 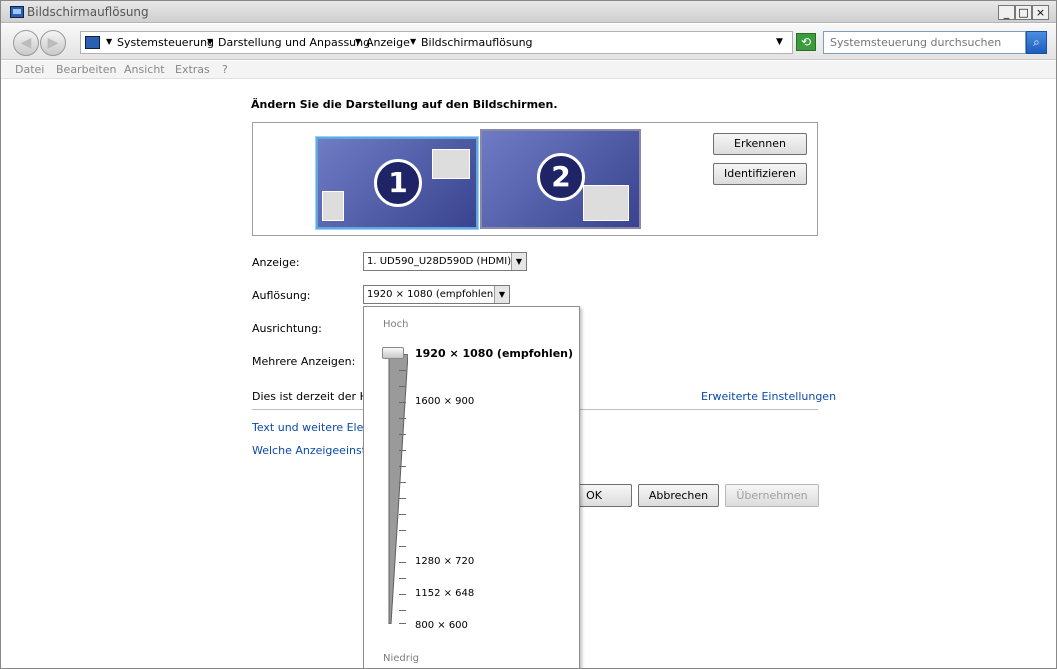 I want to click on text-size-link: Text und weitere Eleme, so click(x=316, y=427).